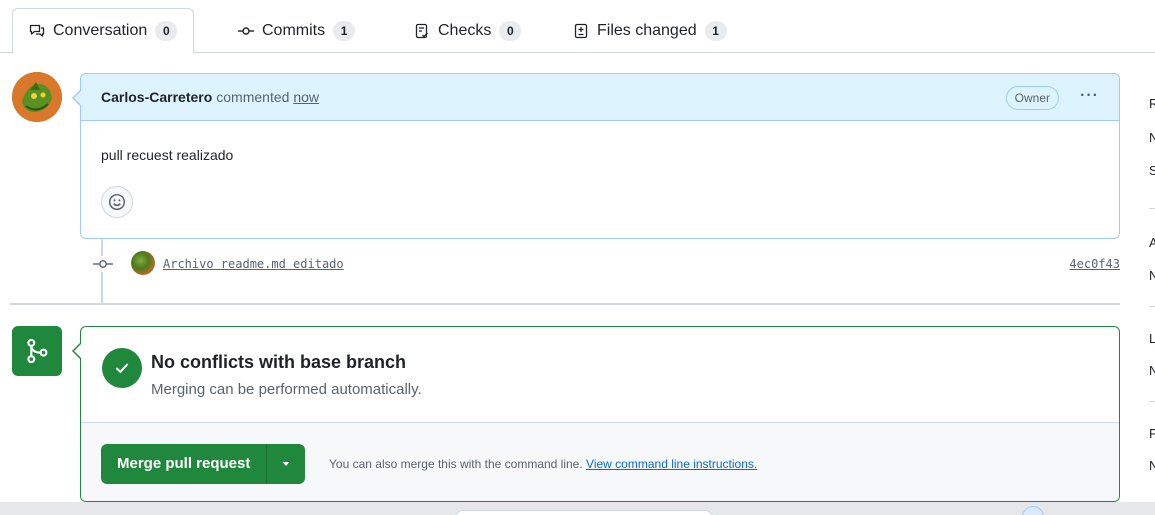 Image resolution: width=1155 pixels, height=515 pixels. What do you see at coordinates (565, 304) in the screenshot?
I see `timeline-divider` at bounding box center [565, 304].